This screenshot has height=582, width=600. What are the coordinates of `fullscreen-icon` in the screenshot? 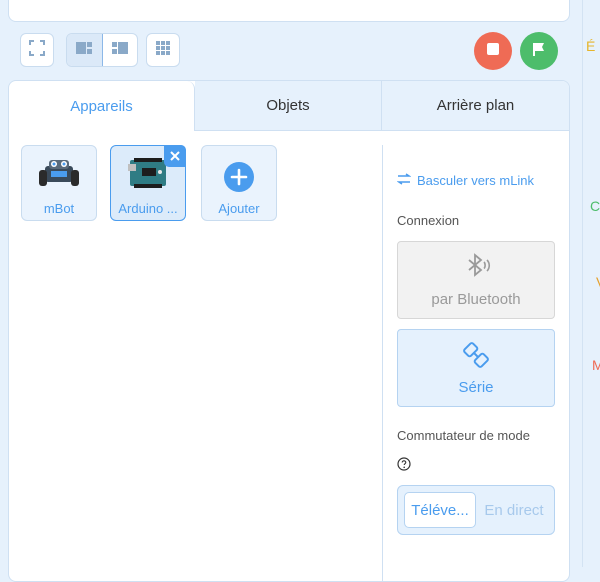 It's located at (37, 50).